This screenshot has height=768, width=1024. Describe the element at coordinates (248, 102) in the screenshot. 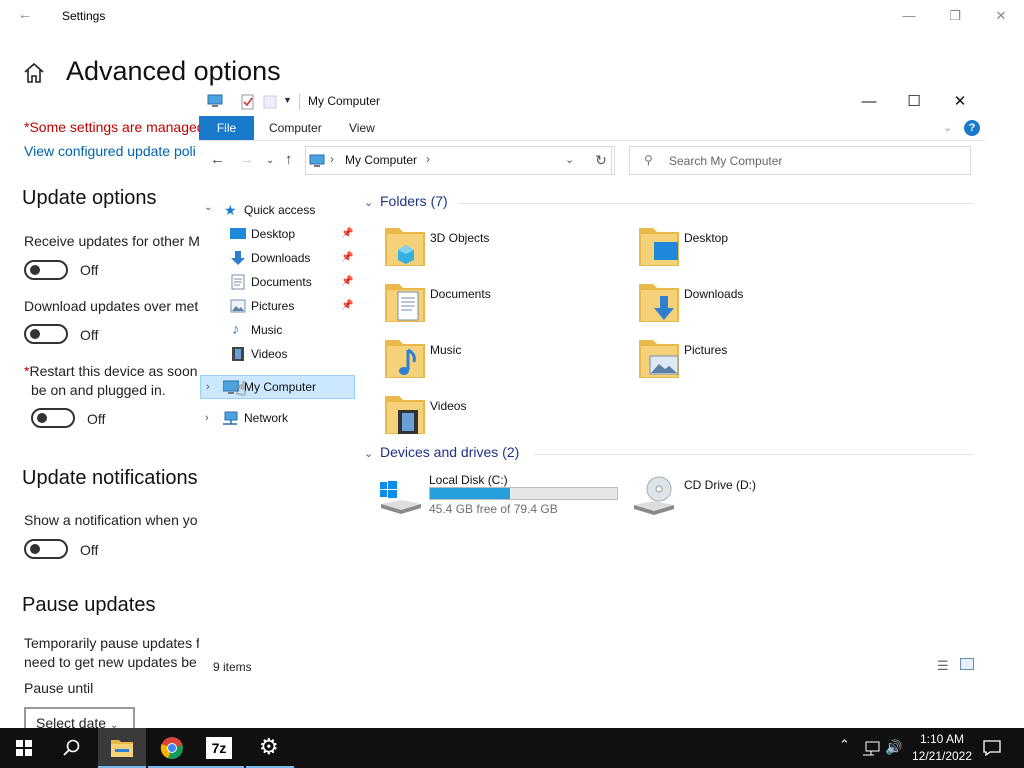

I see `properties-icon` at that location.